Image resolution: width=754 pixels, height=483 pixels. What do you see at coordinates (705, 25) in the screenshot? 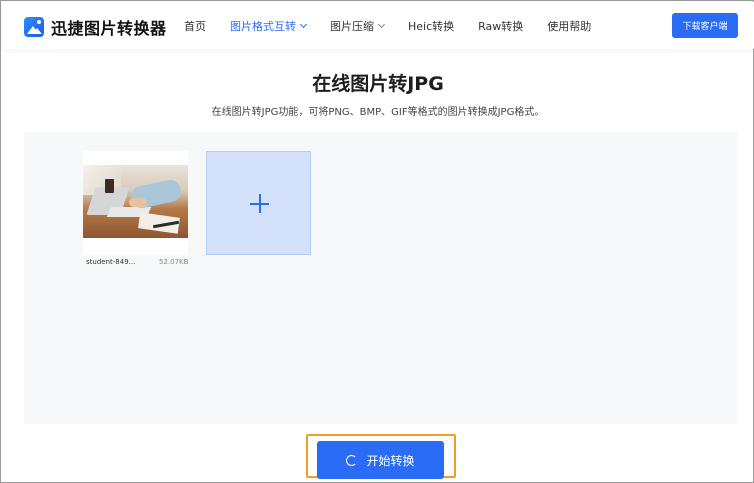
I see `download-client-button: 下载客户端` at bounding box center [705, 25].